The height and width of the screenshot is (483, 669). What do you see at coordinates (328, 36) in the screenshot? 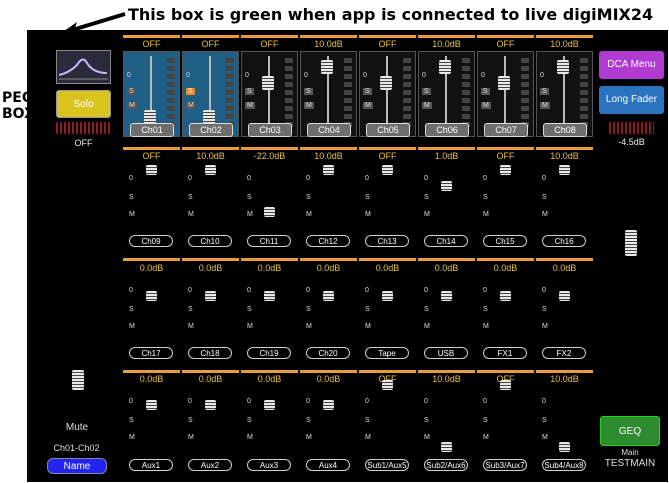
I see `bank1-top-rule` at bounding box center [328, 36].